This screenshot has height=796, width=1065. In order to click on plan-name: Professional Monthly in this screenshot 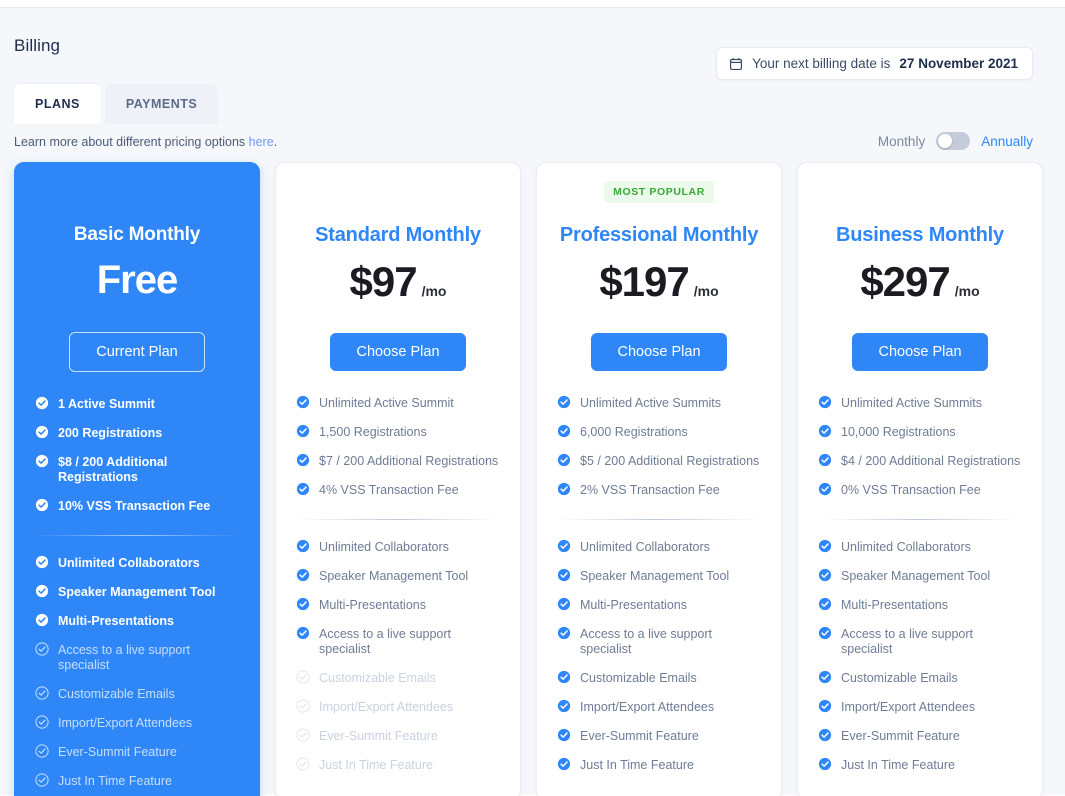, I will do `click(659, 235)`.